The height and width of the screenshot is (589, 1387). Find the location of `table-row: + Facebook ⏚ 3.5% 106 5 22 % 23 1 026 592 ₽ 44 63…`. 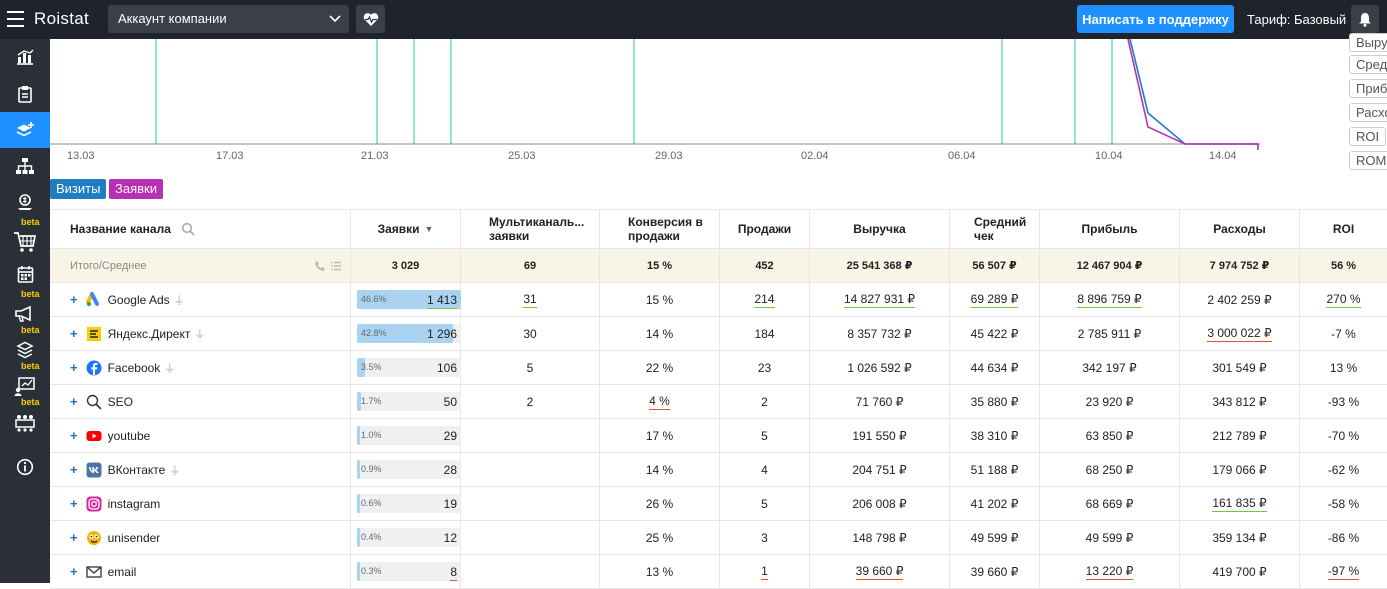

table-row: + Facebook ⏚ 3.5% 106 5 22 % 23 1 026 592 ₽ 44 63… is located at coordinates (718, 368).